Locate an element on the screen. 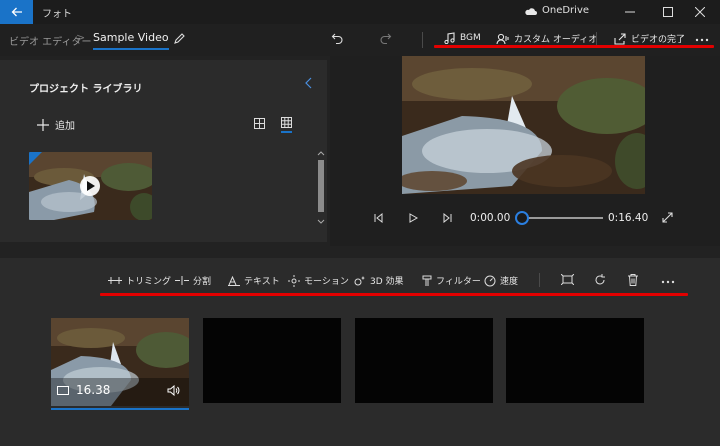  redo-icon is located at coordinates (386, 39).